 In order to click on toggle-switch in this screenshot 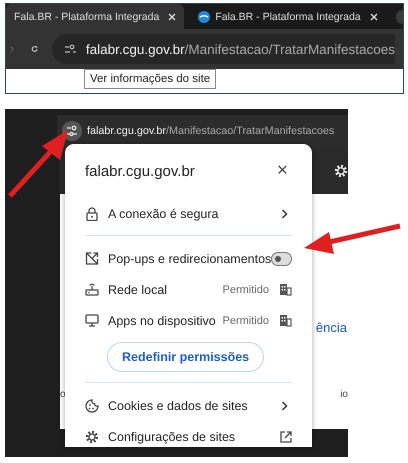, I will do `click(281, 259)`.